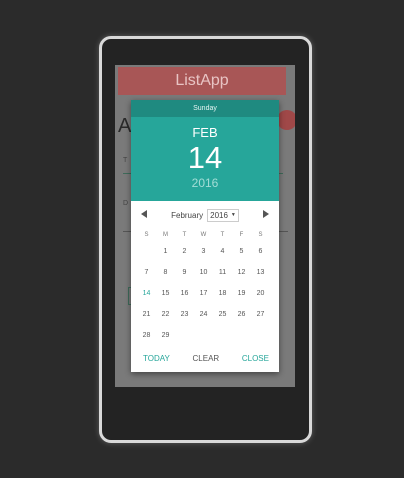 The image size is (404, 478). Describe the element at coordinates (205, 108) in the screenshot. I see `picker-weekday: Sunday` at that location.